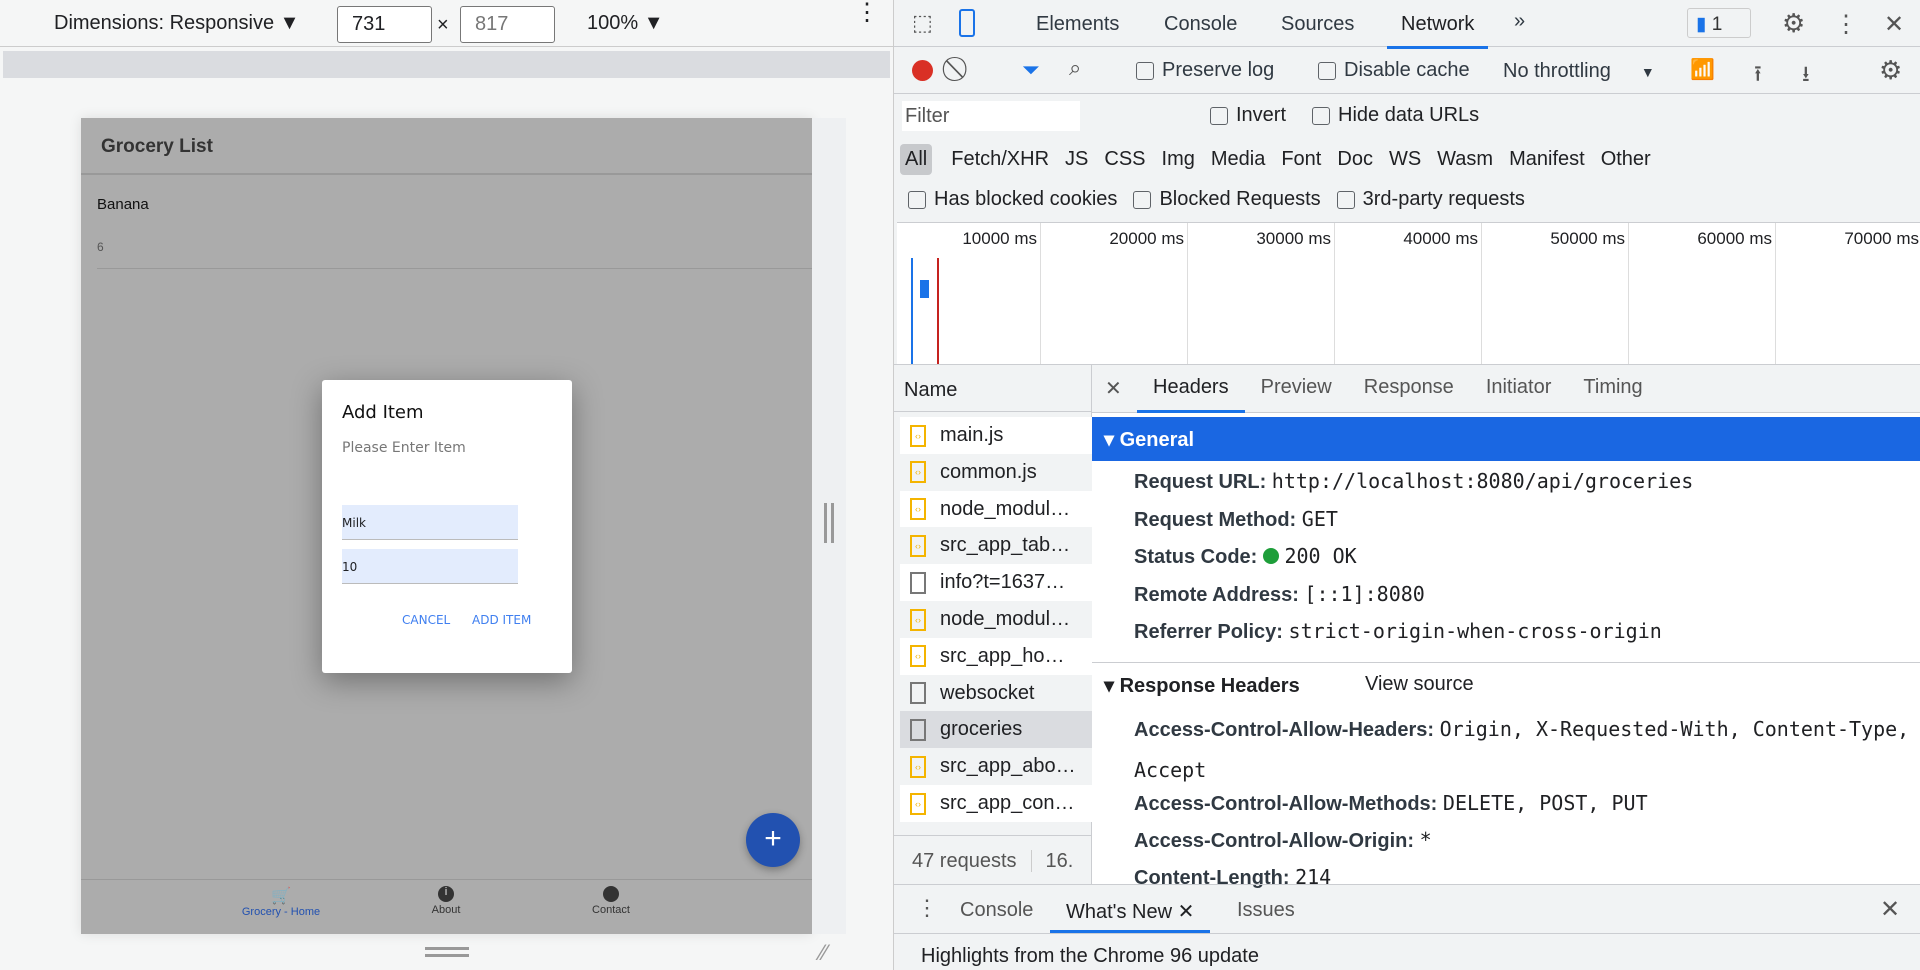 The width and height of the screenshot is (1920, 970). I want to click on timeline-gridline, so click(1775, 294).